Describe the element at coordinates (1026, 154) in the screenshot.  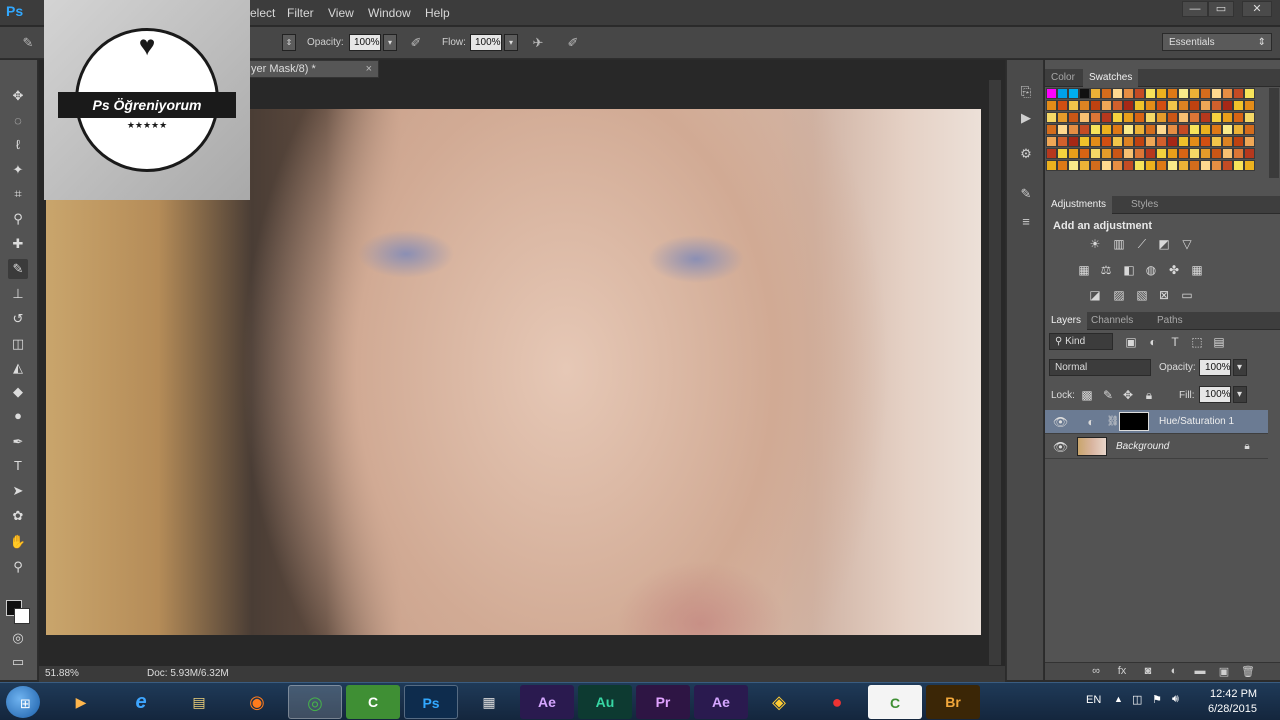
I see `properties-panel-icon: ⚙` at that location.